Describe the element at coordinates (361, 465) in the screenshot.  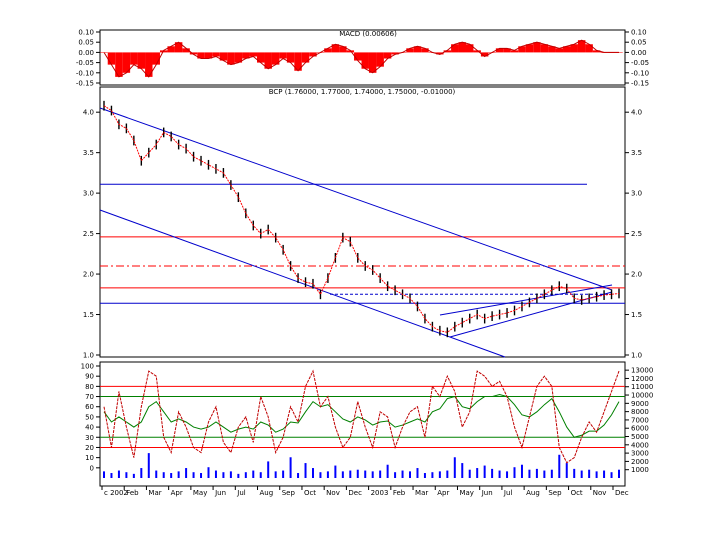
I see `volume-bars` at that location.